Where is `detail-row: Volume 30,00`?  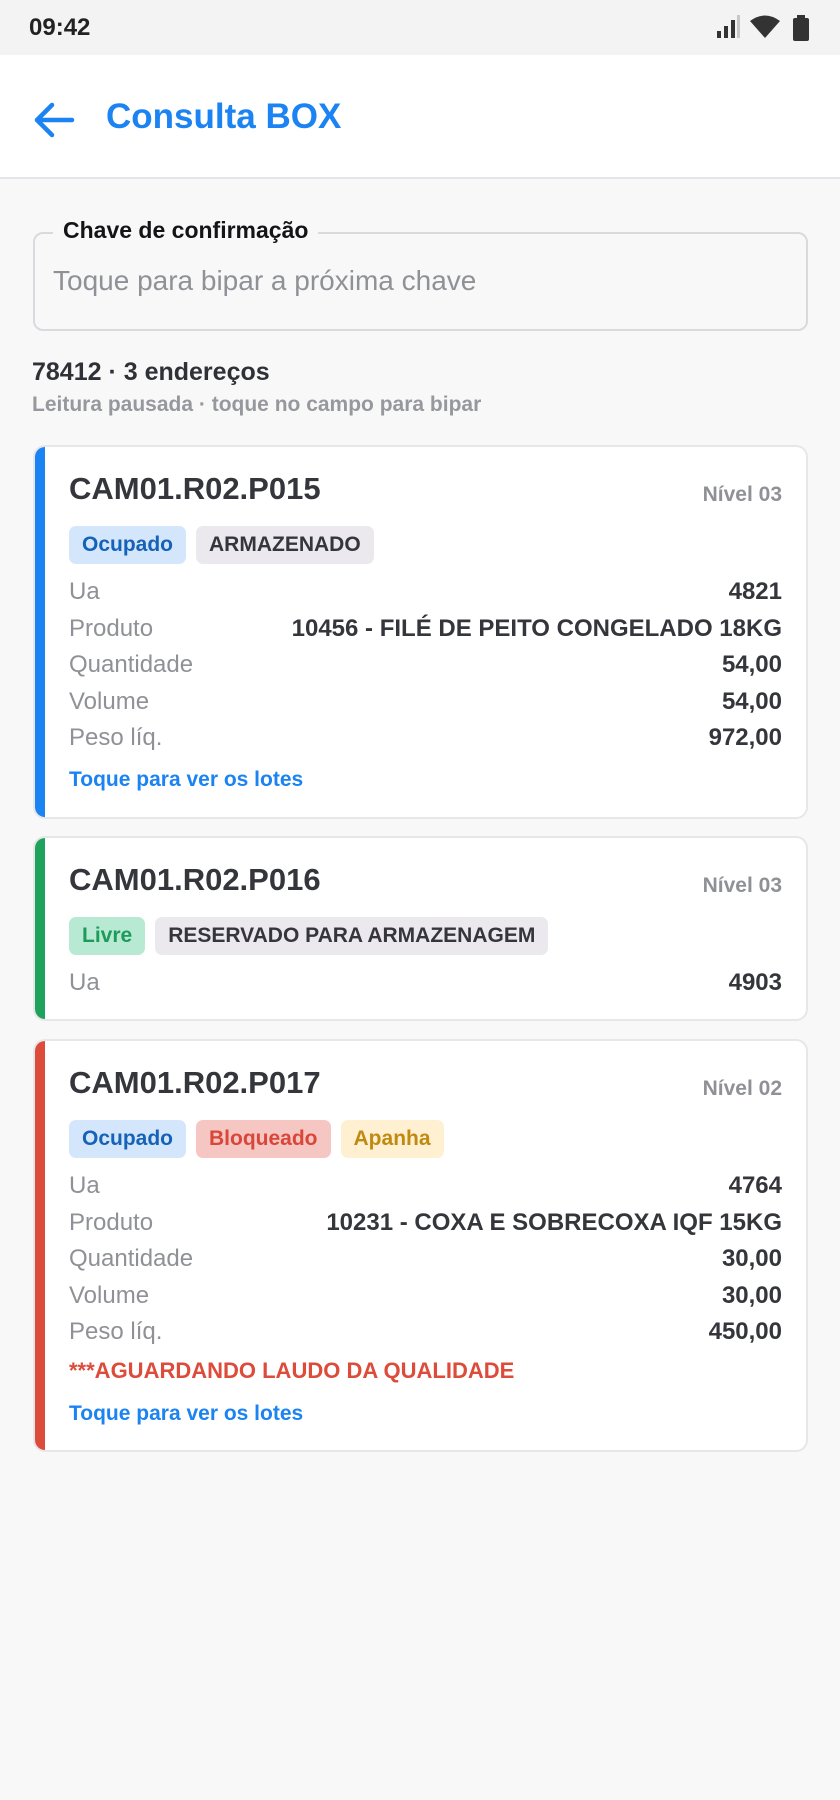
detail-row: Volume 30,00 is located at coordinates (425, 1296).